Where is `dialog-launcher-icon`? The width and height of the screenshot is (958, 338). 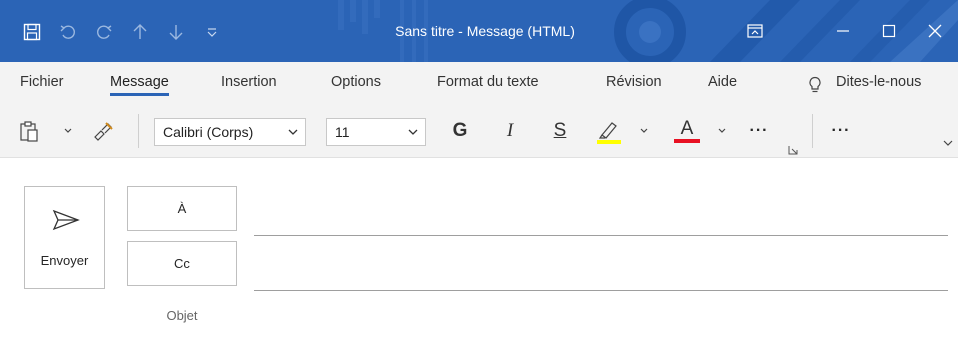 dialog-launcher-icon is located at coordinates (793, 150).